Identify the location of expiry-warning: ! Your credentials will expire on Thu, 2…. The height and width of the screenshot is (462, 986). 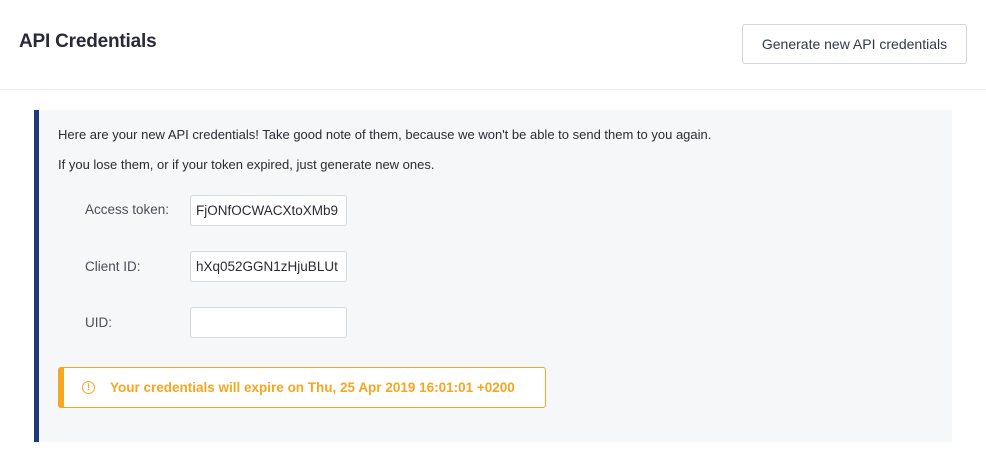
(302, 387).